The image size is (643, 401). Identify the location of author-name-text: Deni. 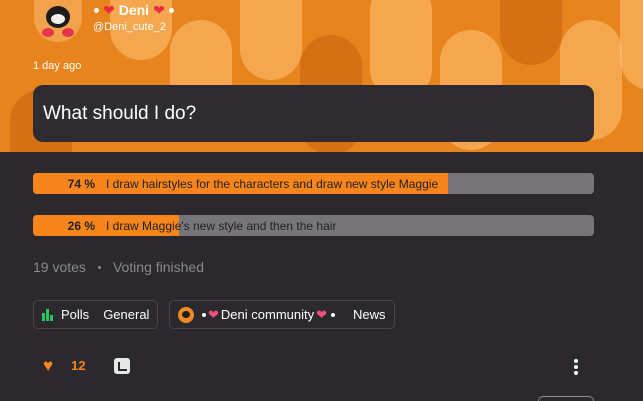
(134, 10).